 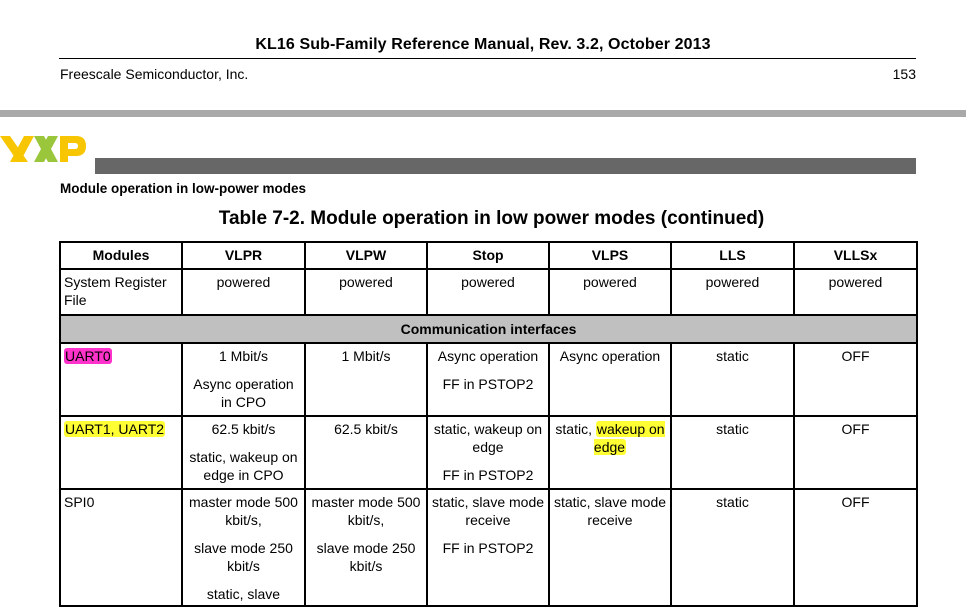 I want to click on table-header-row: Modules VLPR VLPW Stop VLPS LLS VLLSx, so click(x=488, y=255).